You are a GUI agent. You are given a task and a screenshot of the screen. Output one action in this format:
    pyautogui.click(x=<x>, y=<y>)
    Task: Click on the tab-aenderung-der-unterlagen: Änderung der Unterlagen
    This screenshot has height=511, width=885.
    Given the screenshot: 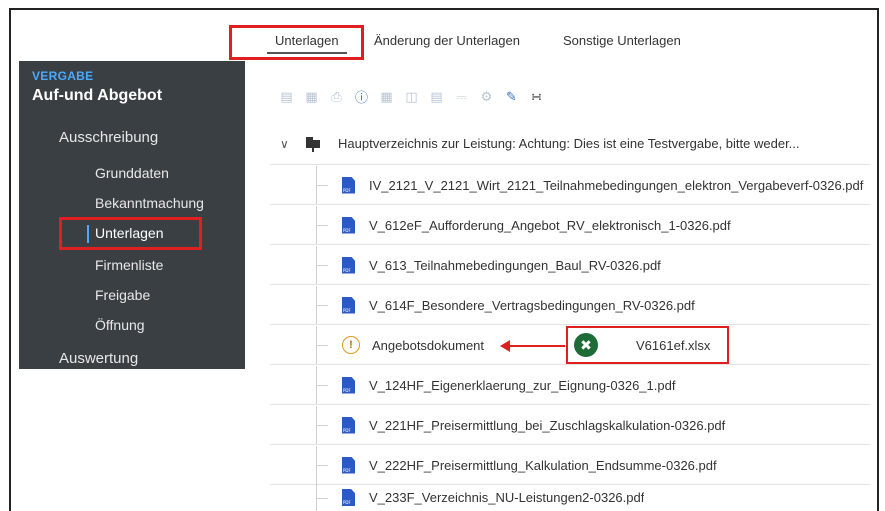 What is the action you would take?
    pyautogui.click(x=447, y=40)
    